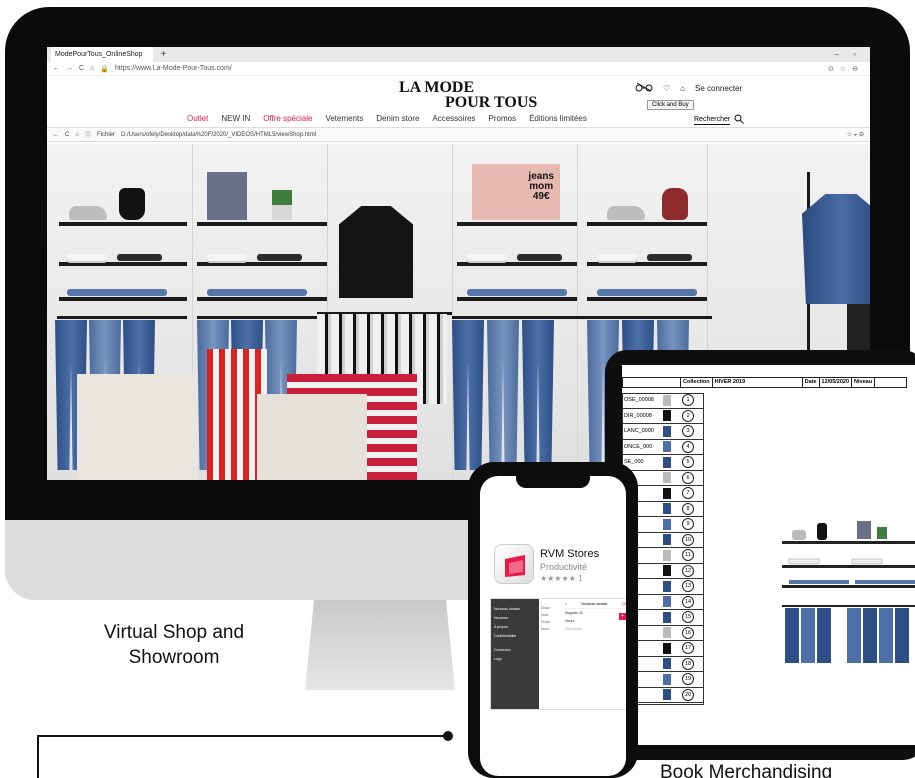 The width and height of the screenshot is (915, 778). What do you see at coordinates (56, 68) in the screenshot?
I see `back-icon: ←` at bounding box center [56, 68].